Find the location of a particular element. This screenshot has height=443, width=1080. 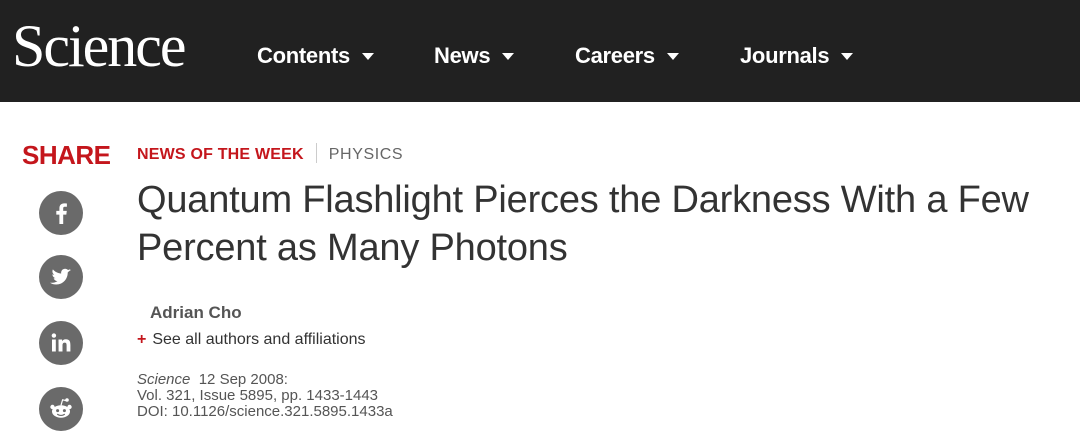

citation-doi: DOI: 10.1126/science.321.5895.1433a is located at coordinates (265, 412).